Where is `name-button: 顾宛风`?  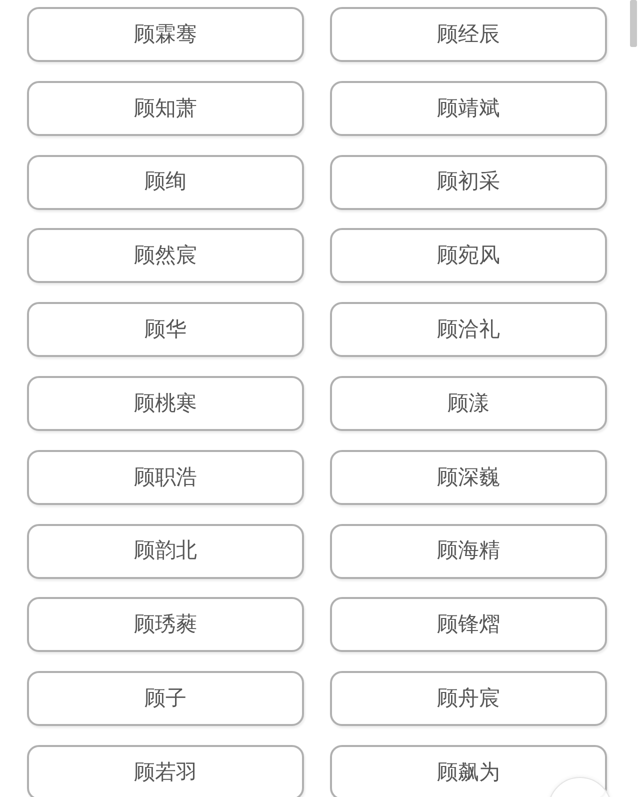
name-button: 顾宛风 is located at coordinates (468, 256).